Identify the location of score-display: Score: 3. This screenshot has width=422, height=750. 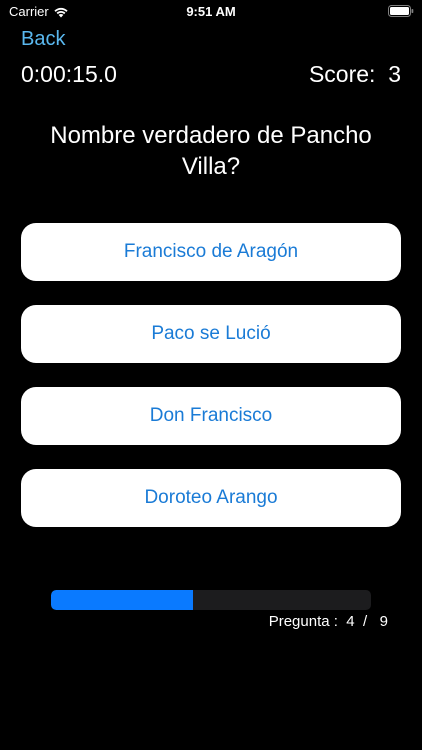
(355, 74).